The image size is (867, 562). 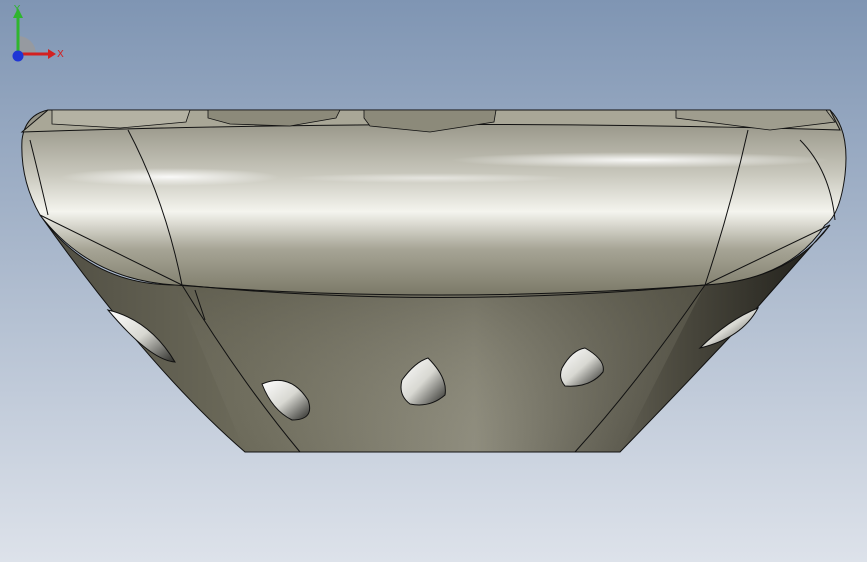 I want to click on model-highlight-mid, so click(x=430, y=178).